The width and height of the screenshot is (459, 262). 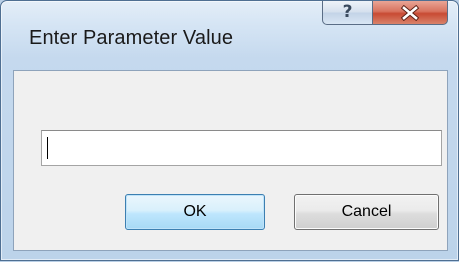 I want to click on cancel-button: Cancel, so click(x=366, y=212).